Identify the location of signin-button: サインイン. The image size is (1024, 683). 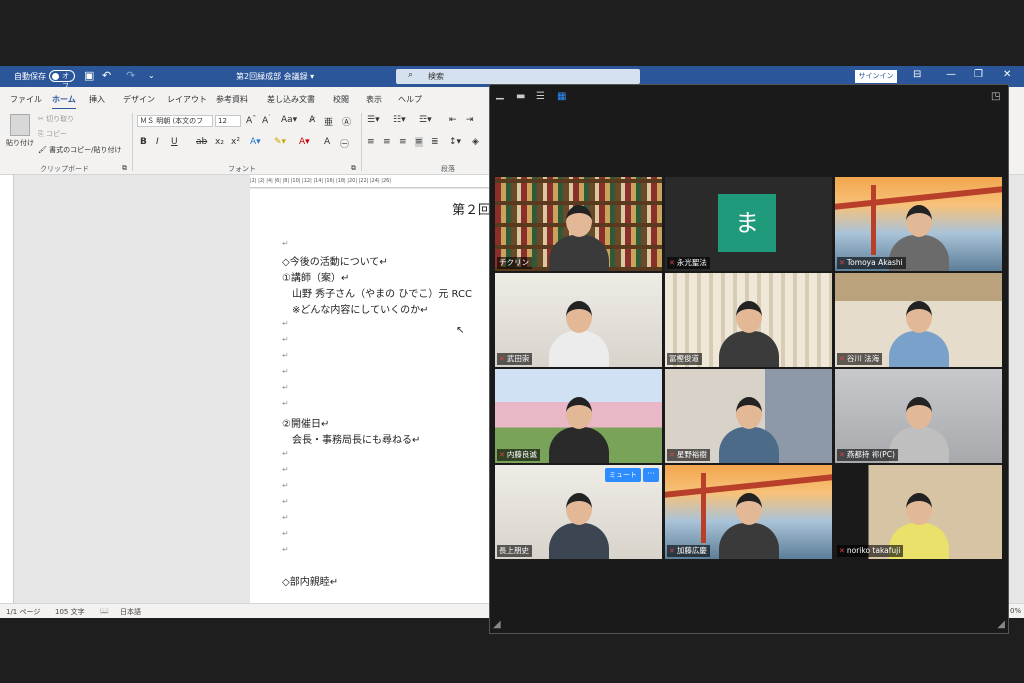
(876, 76).